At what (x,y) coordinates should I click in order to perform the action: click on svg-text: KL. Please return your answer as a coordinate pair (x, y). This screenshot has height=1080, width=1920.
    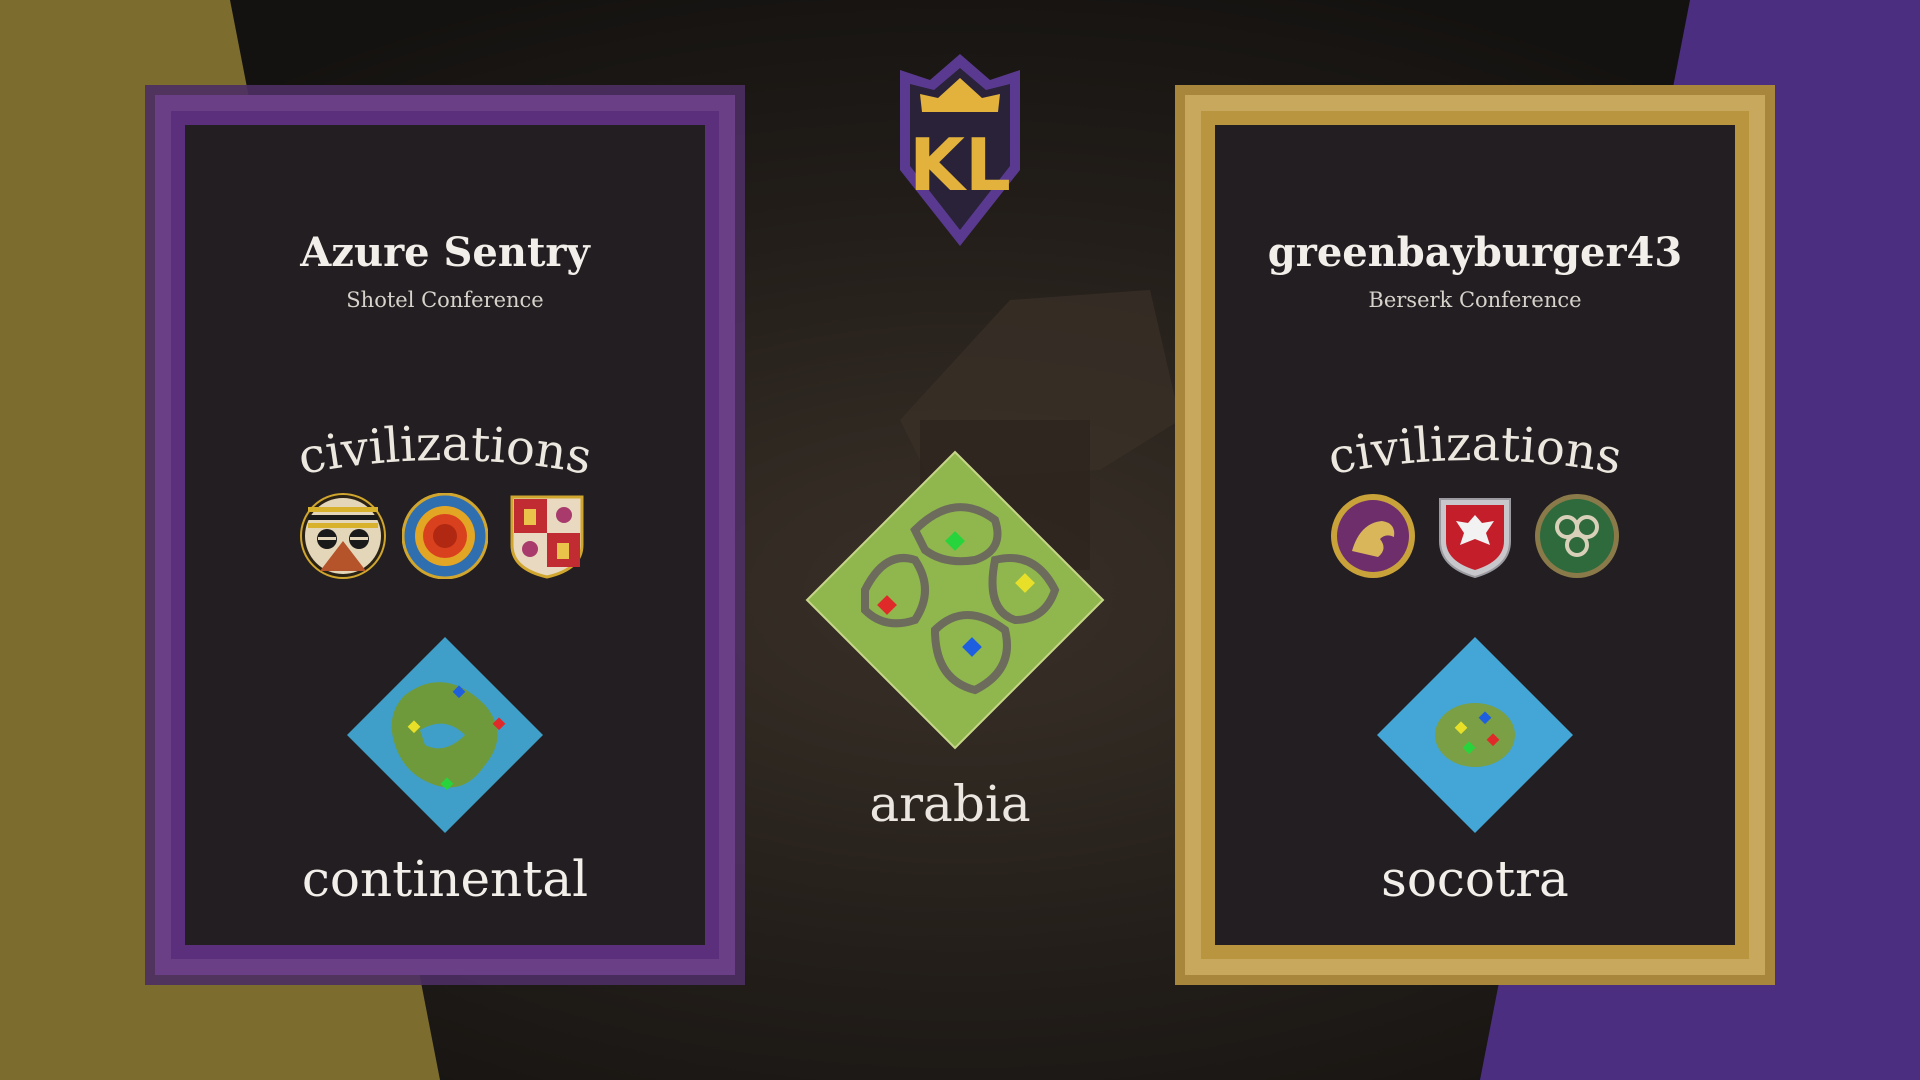
    Looking at the image, I should click on (960, 165).